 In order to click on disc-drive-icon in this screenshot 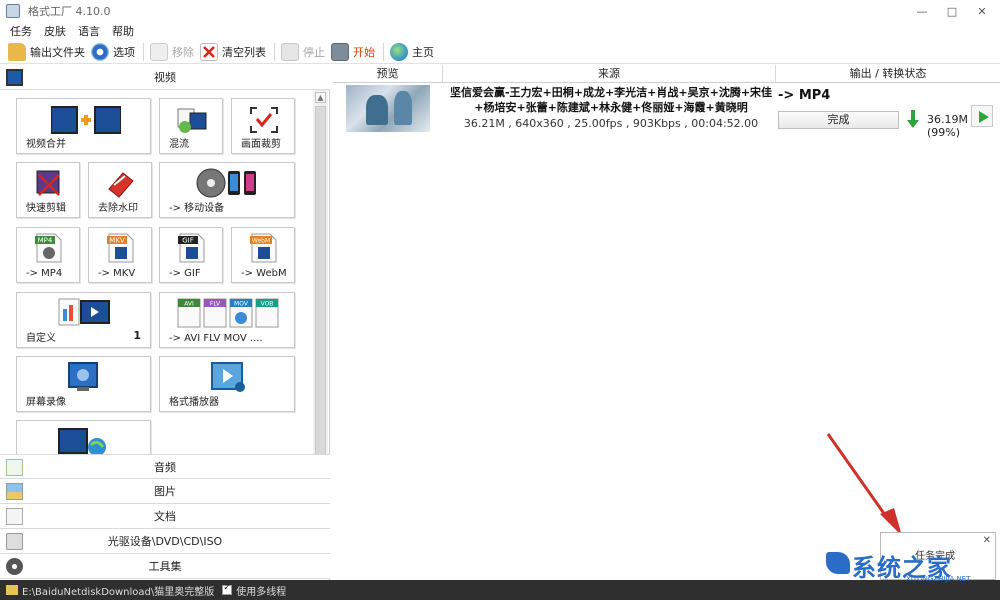, I will do `click(14, 541)`.